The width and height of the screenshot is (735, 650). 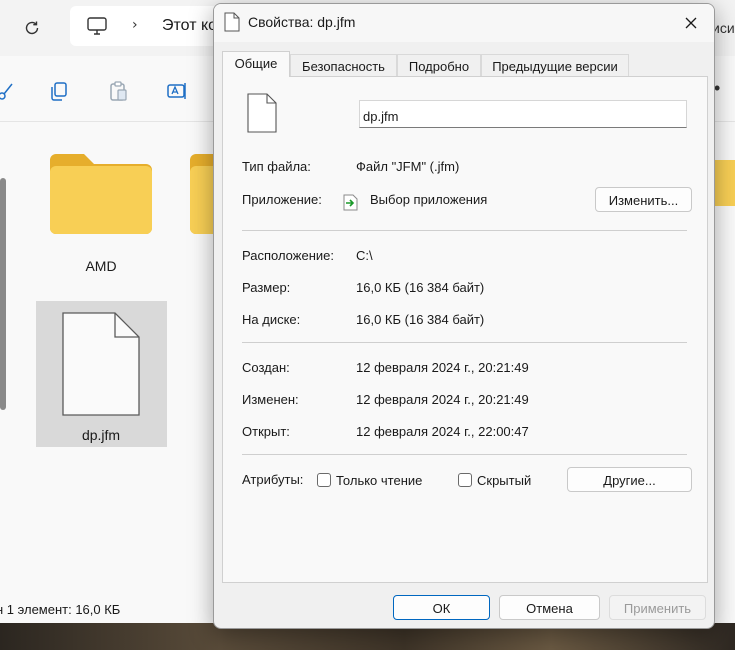 What do you see at coordinates (271, 319) in the screenshot?
I see `disk-size-label: На диске:` at bounding box center [271, 319].